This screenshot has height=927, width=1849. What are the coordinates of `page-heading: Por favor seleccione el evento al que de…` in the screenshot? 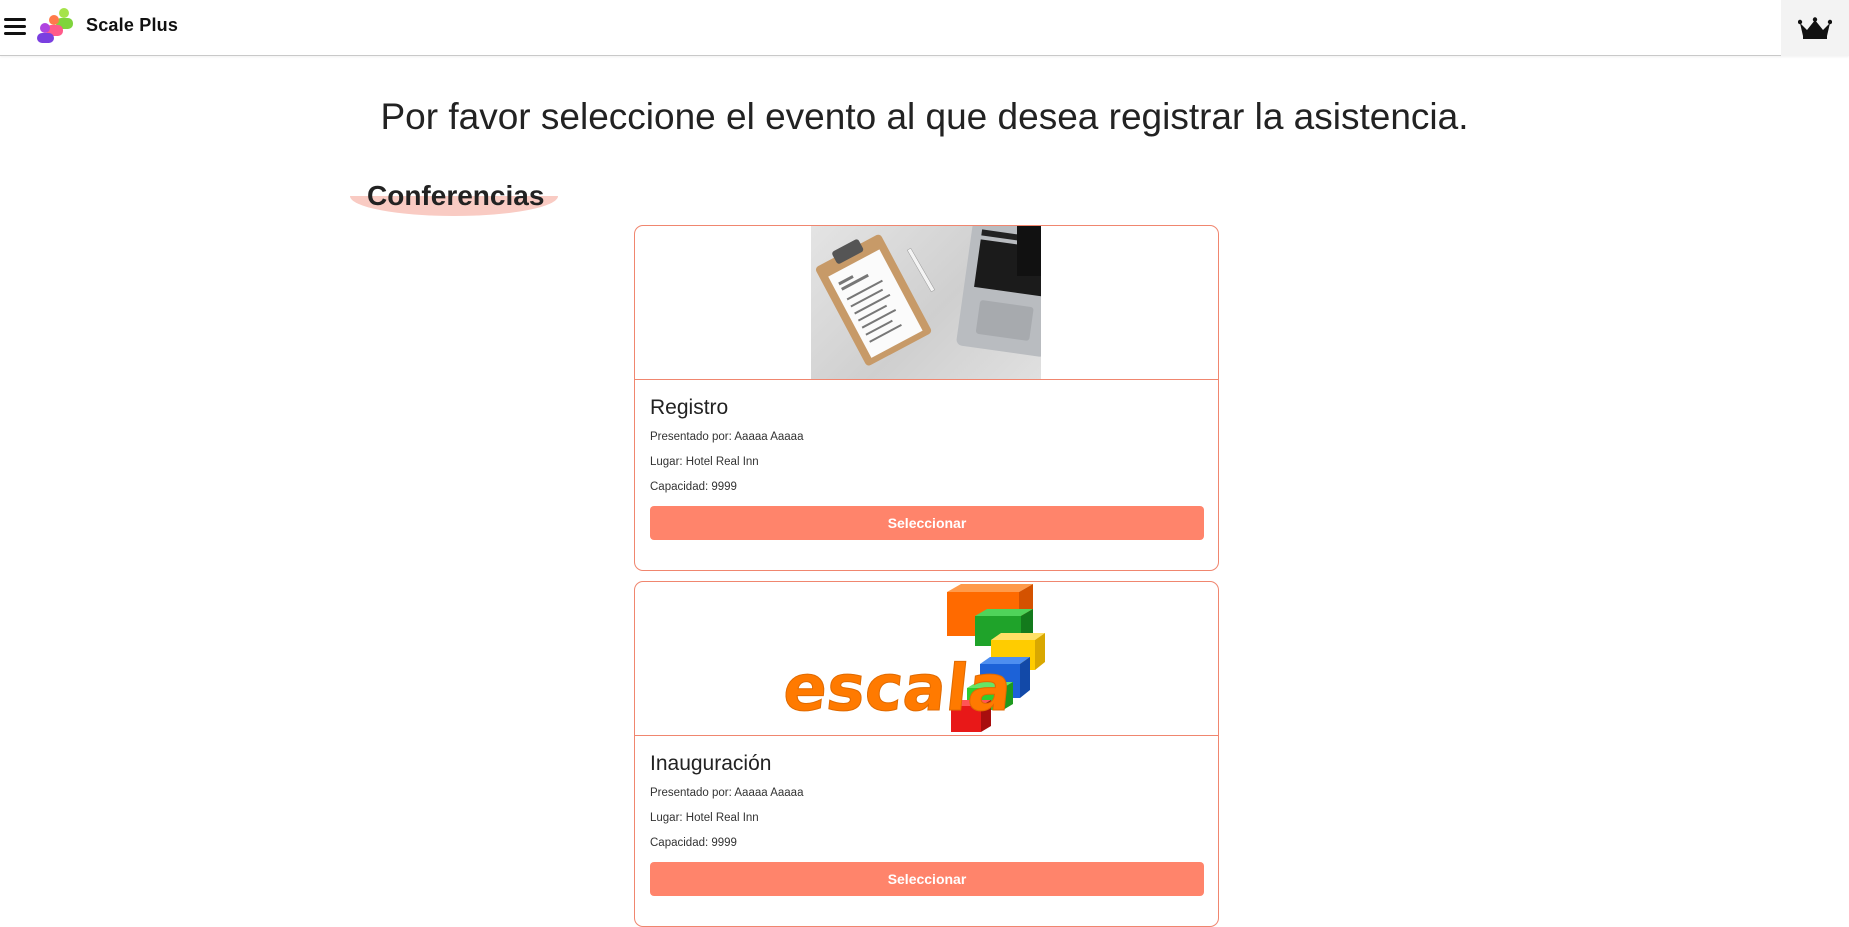 It's located at (924, 116).